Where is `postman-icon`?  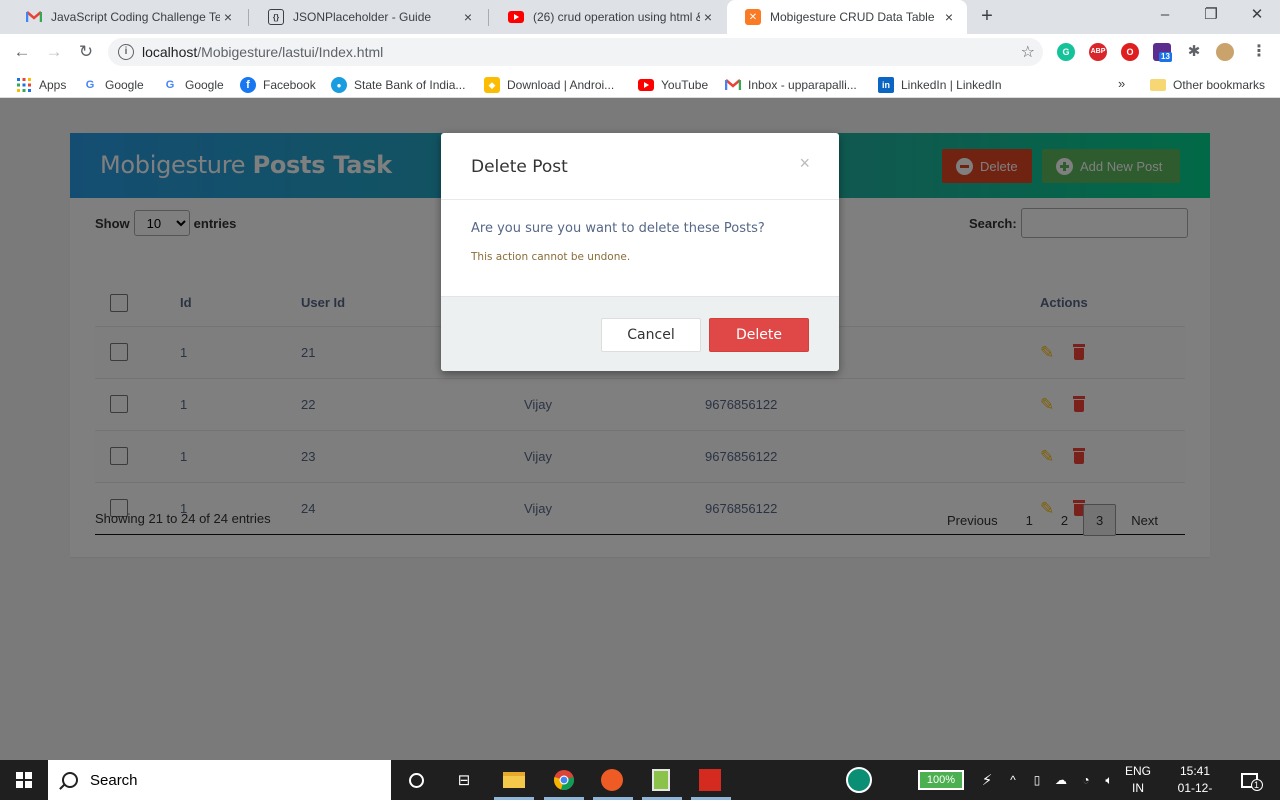
postman-icon is located at coordinates (612, 780).